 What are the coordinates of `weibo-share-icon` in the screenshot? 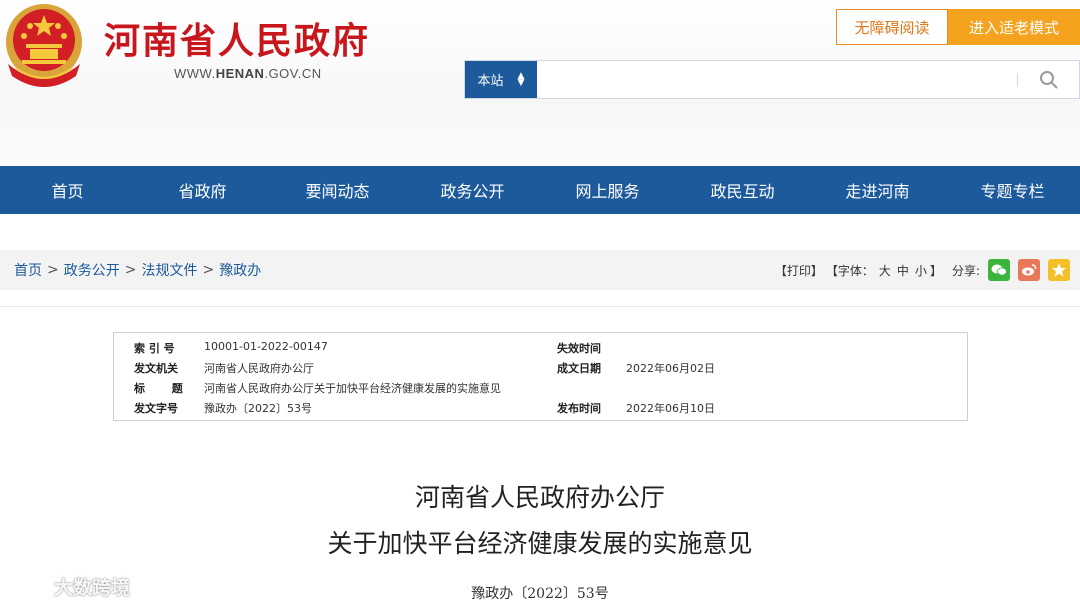 It's located at (1029, 270).